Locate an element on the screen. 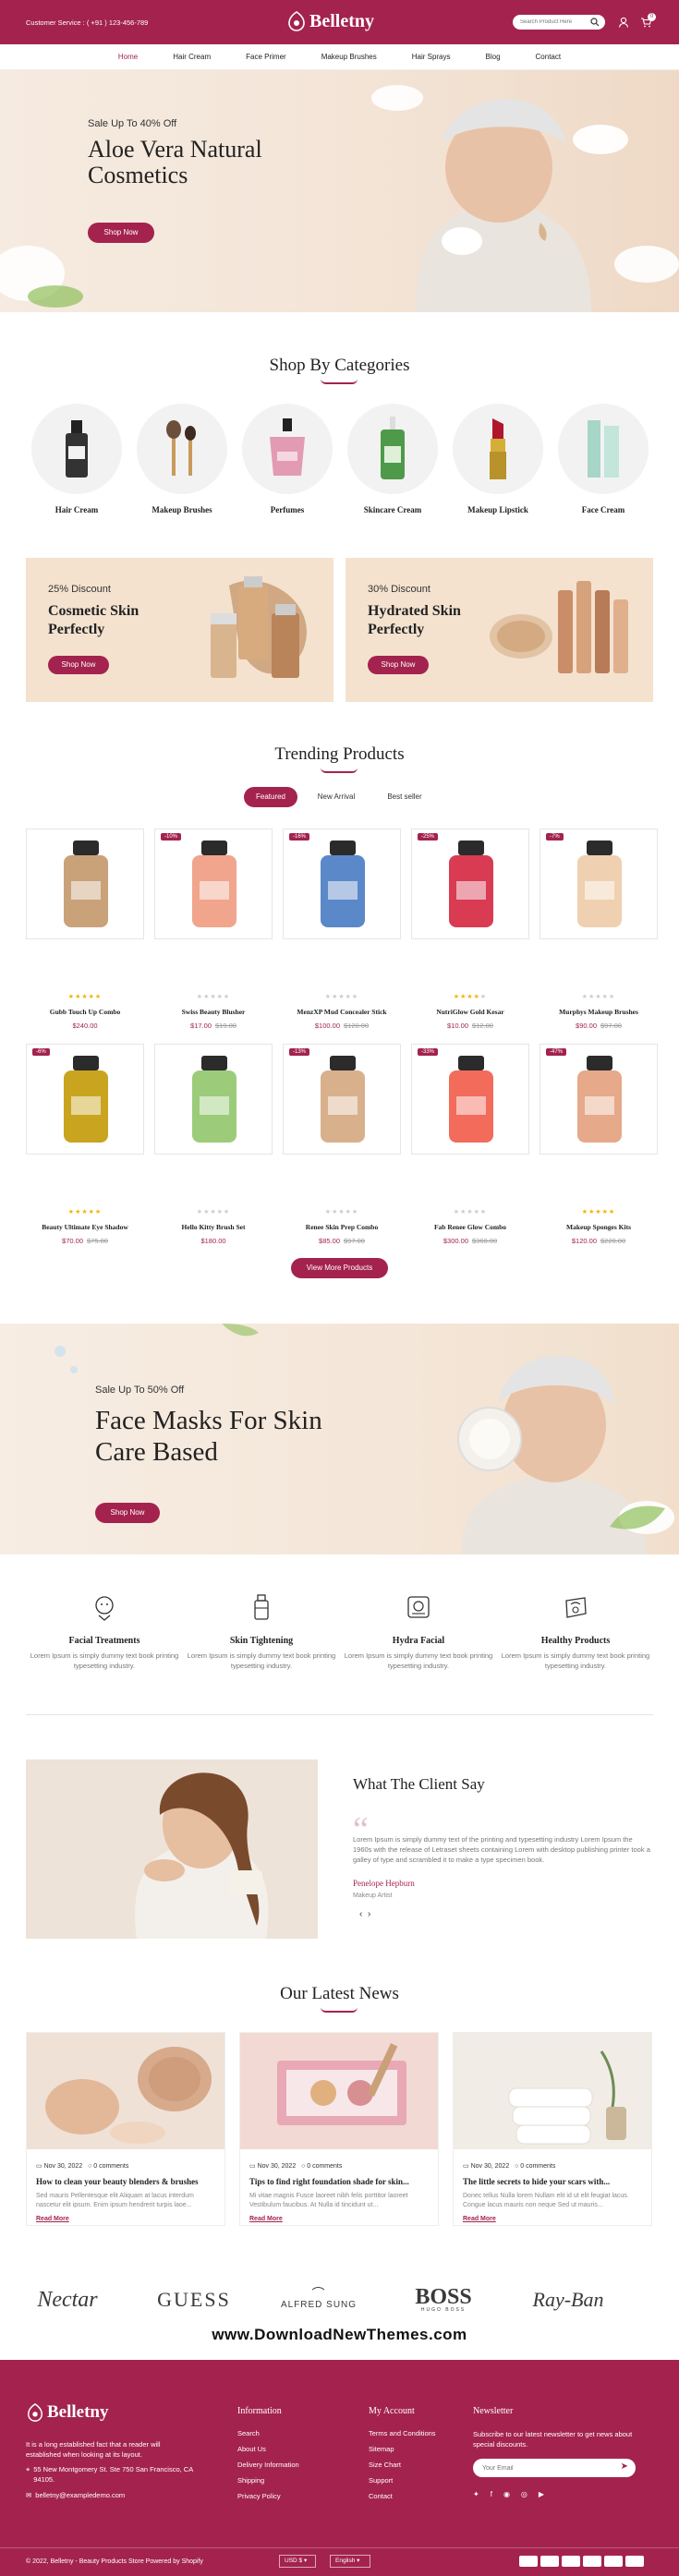  footer-link: Delivery Information is located at coordinates (268, 2465).